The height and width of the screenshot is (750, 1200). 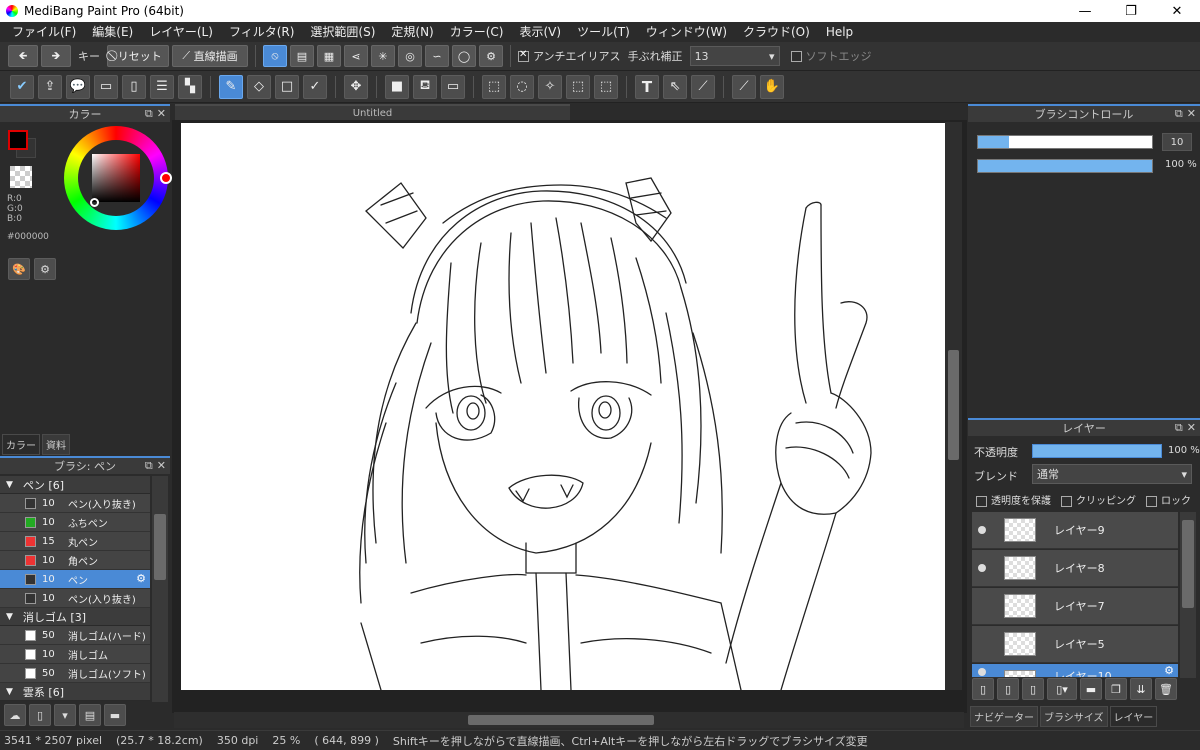 What do you see at coordinates (45, 269) in the screenshot?
I see `palette-settings-button: ⚙` at bounding box center [45, 269].